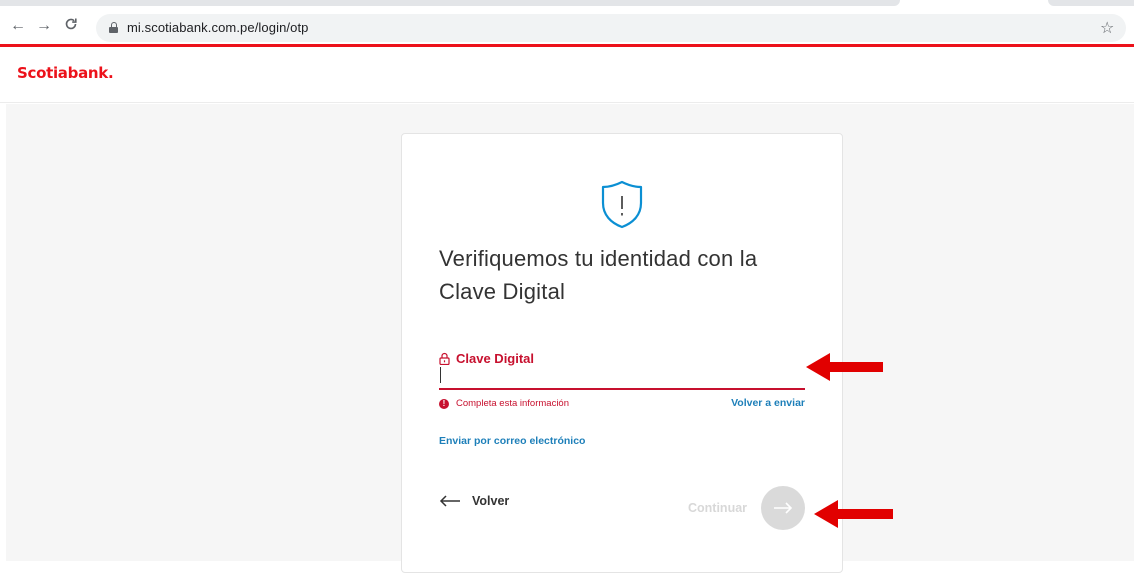 Image resolution: width=1134 pixels, height=573 pixels. Describe the element at coordinates (512, 403) in the screenshot. I see `error-text: Completa esta información` at that location.